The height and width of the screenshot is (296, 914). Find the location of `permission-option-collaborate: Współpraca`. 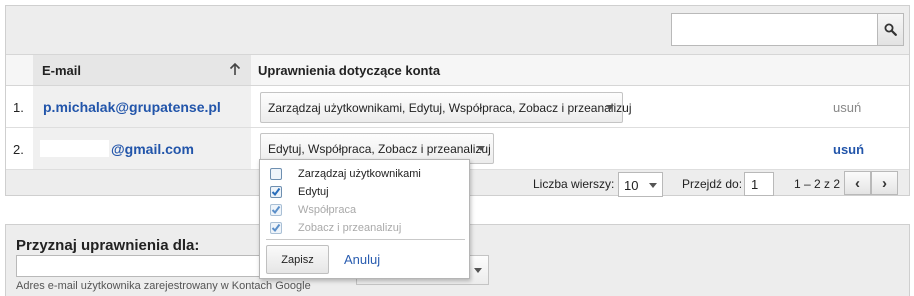

permission-option-collaborate: Współpraca is located at coordinates (313, 210).